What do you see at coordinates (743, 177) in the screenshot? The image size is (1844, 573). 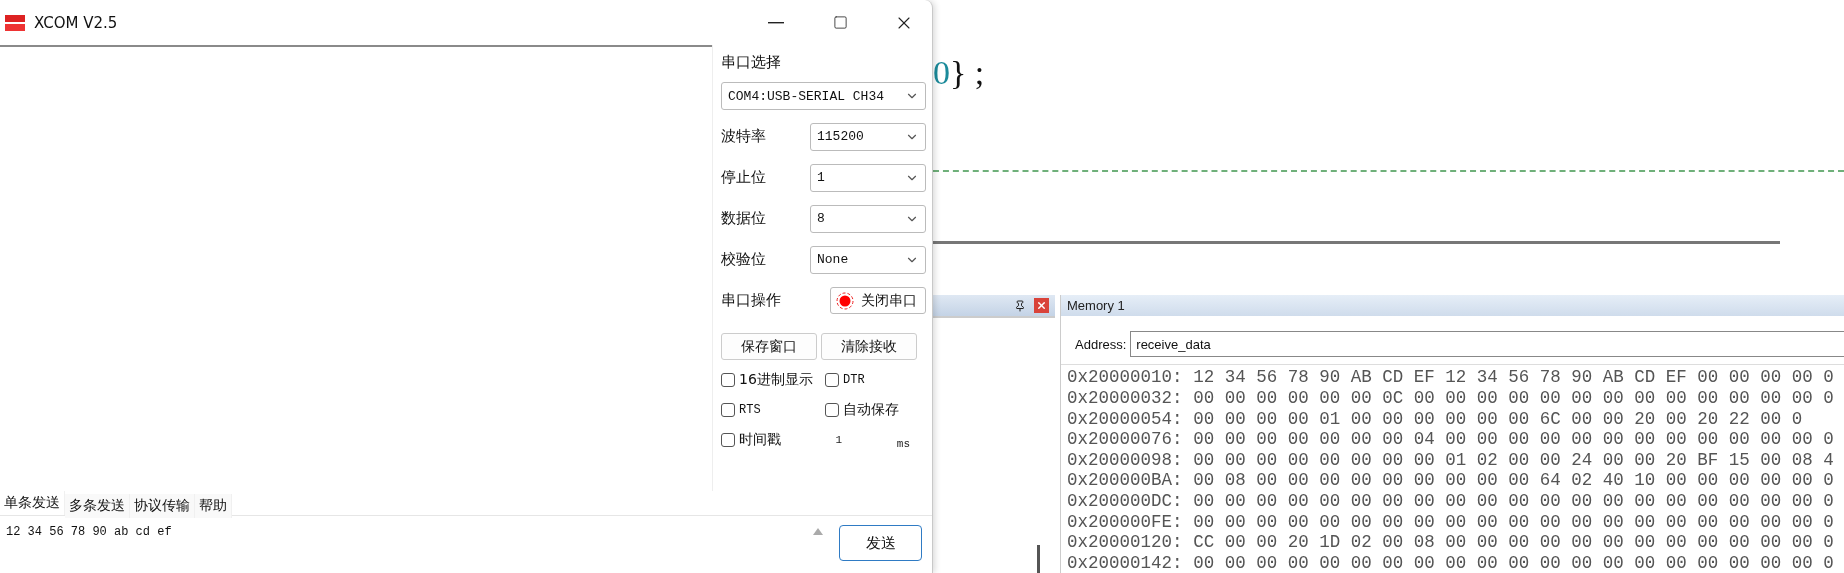 I see `field-label: 停止位` at bounding box center [743, 177].